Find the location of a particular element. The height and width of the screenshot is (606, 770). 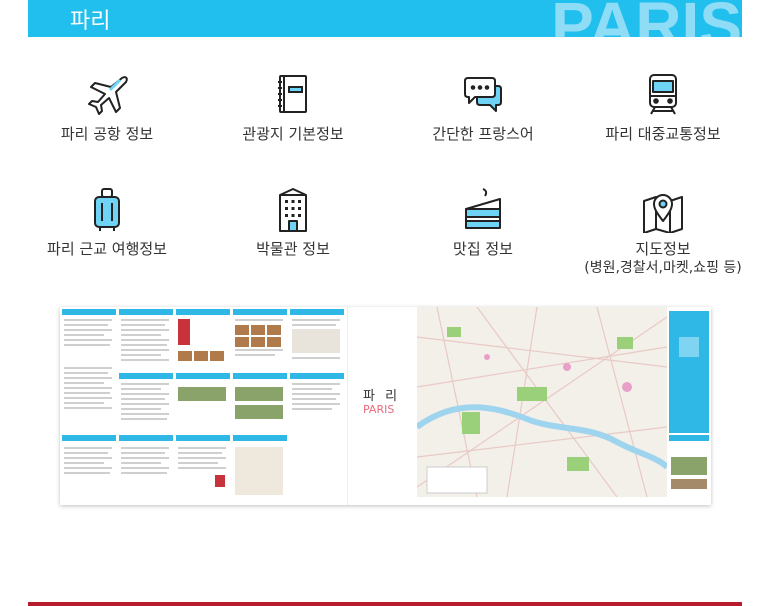

feature-label: 파리 근교 여행정보 is located at coordinates (107, 249).